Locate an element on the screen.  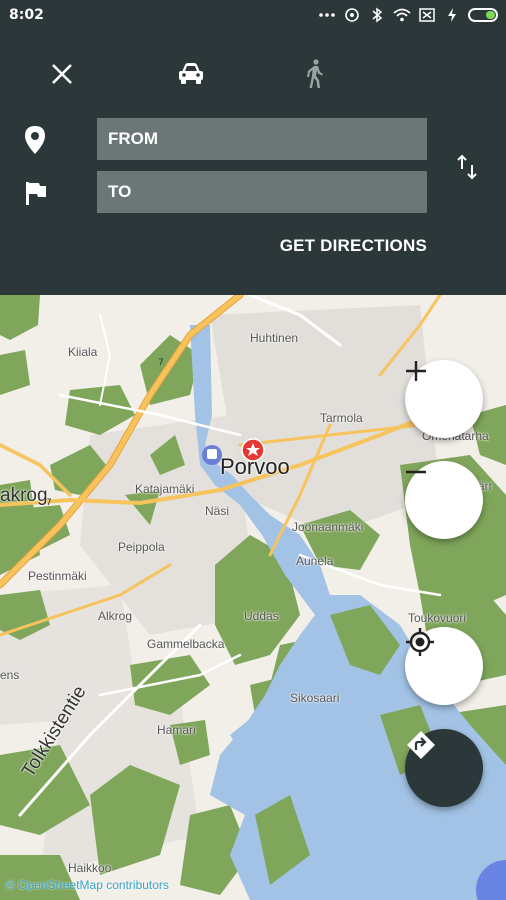
mode-walk-button is located at coordinates (315, 74).